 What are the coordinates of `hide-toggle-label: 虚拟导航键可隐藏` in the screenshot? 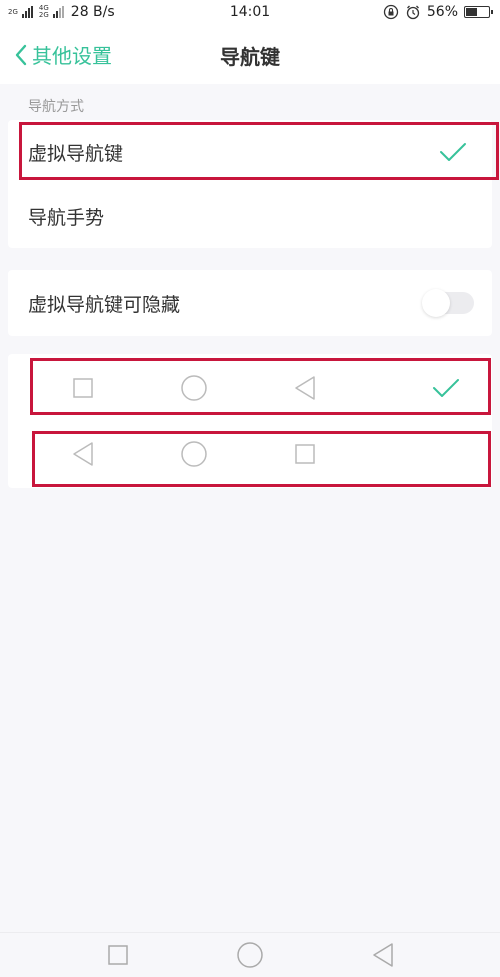 It's located at (104, 304).